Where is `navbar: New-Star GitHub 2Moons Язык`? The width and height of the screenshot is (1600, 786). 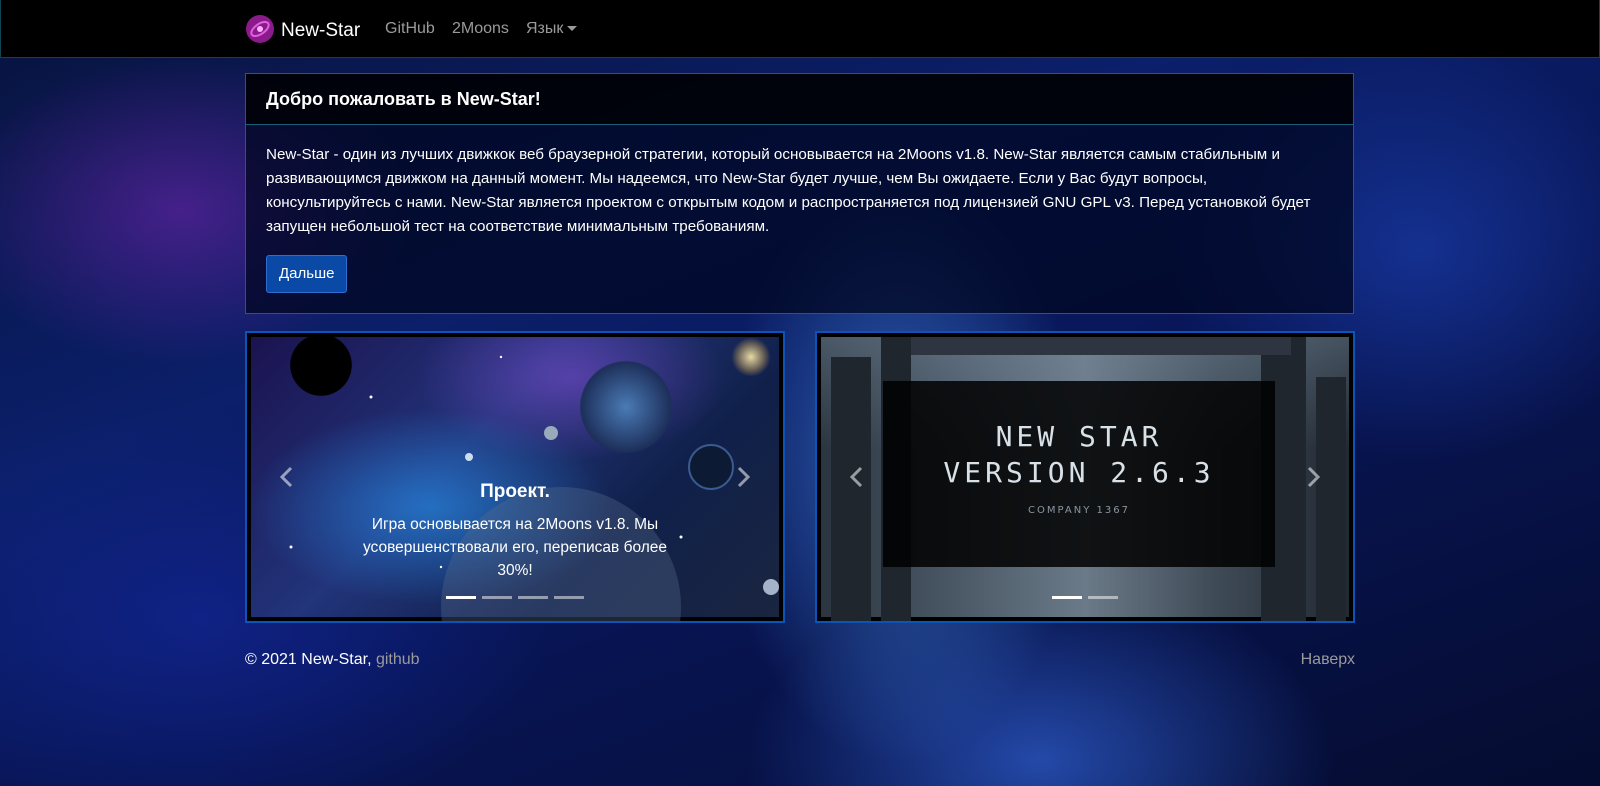 navbar: New-Star GitHub 2Moons Язык is located at coordinates (800, 29).